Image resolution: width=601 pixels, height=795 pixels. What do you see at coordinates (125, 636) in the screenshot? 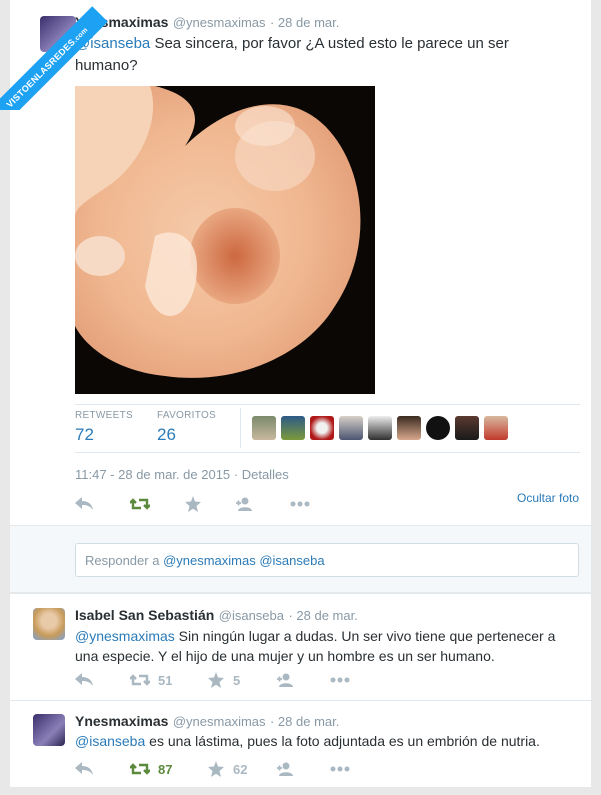
I see `mention-link: @ynesmaximas` at bounding box center [125, 636].